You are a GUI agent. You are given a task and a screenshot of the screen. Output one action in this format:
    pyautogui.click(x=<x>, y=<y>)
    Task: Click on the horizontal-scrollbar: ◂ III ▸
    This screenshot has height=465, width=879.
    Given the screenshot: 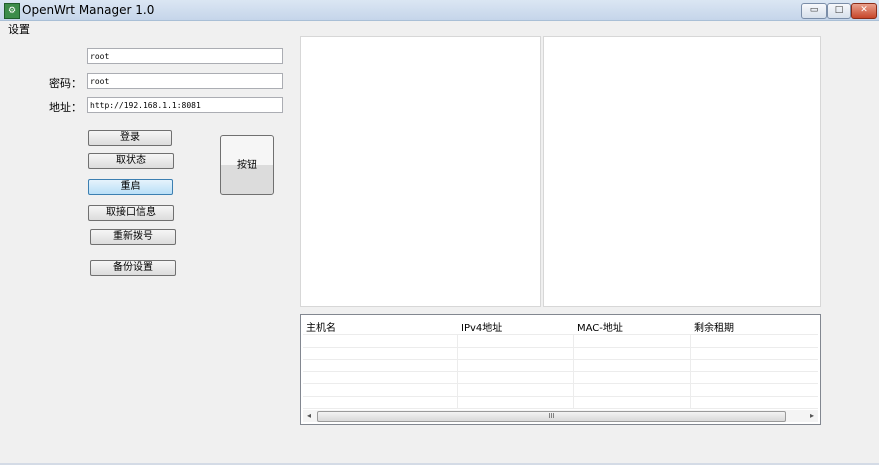 What is the action you would take?
    pyautogui.click(x=560, y=416)
    